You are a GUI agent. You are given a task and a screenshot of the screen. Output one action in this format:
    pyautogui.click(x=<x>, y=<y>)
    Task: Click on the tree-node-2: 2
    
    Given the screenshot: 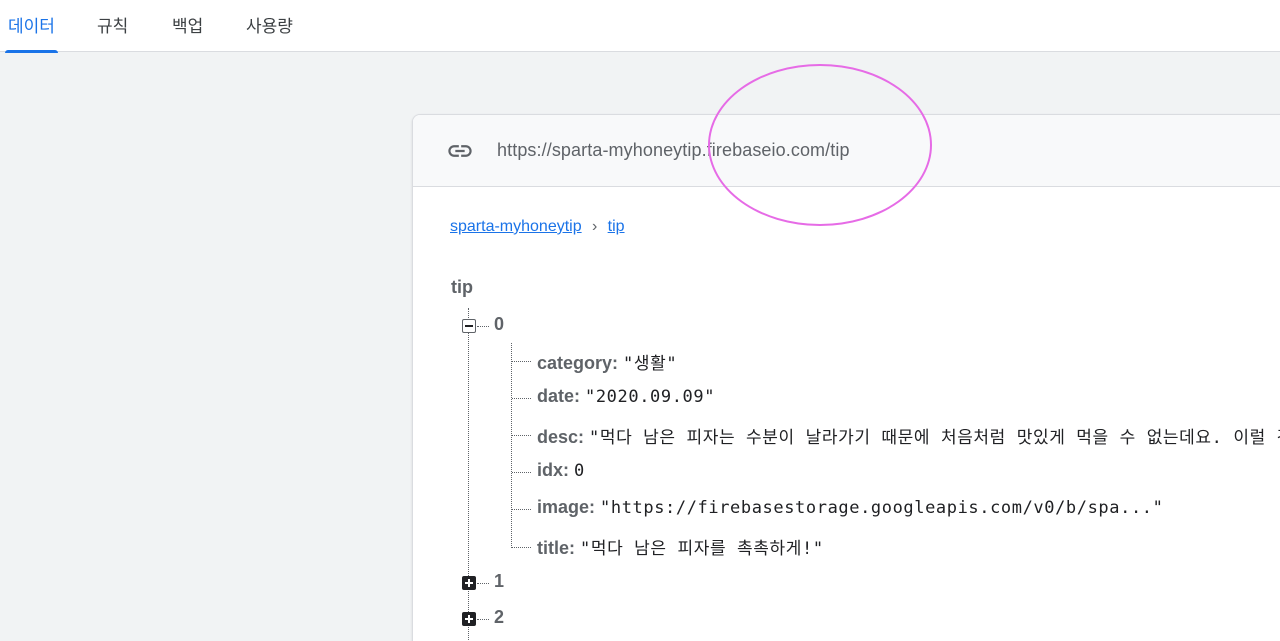 What is the action you would take?
    pyautogui.click(x=499, y=617)
    